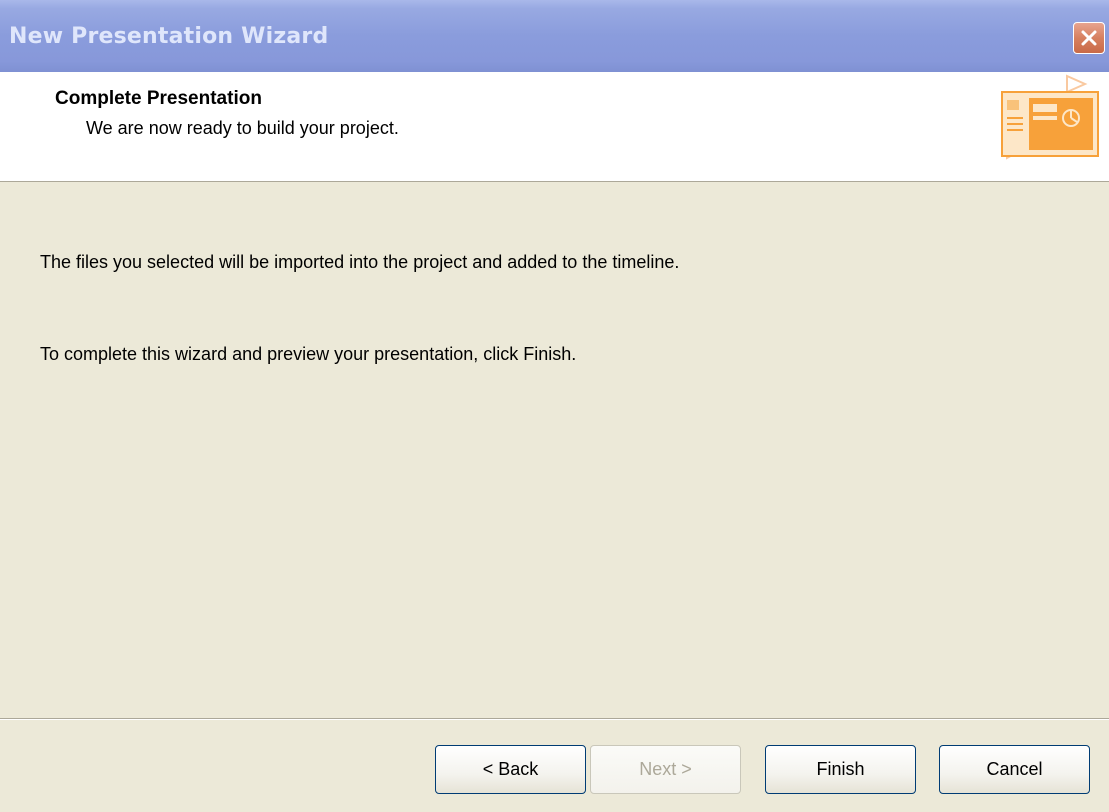 This screenshot has height=812, width=1109. What do you see at coordinates (554, 36) in the screenshot?
I see `title-bar: New Presentation Wizard` at bounding box center [554, 36].